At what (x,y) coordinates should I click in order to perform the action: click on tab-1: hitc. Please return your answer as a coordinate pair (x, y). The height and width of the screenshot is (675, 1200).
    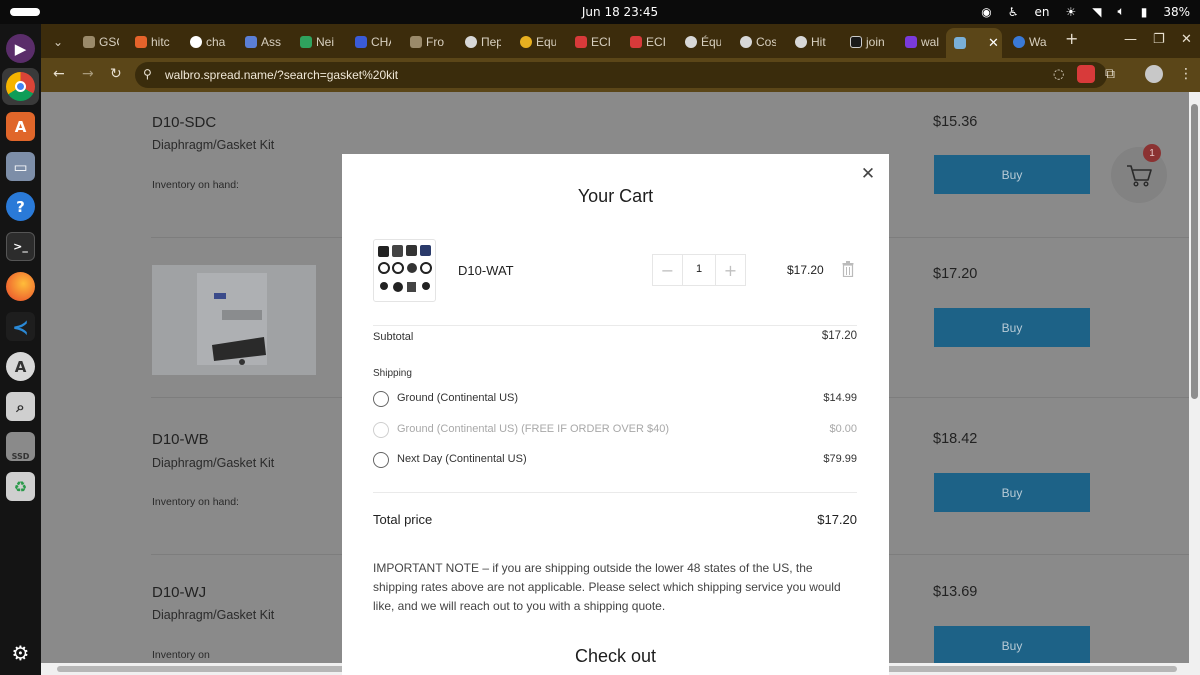
    Looking at the image, I should click on (149, 42).